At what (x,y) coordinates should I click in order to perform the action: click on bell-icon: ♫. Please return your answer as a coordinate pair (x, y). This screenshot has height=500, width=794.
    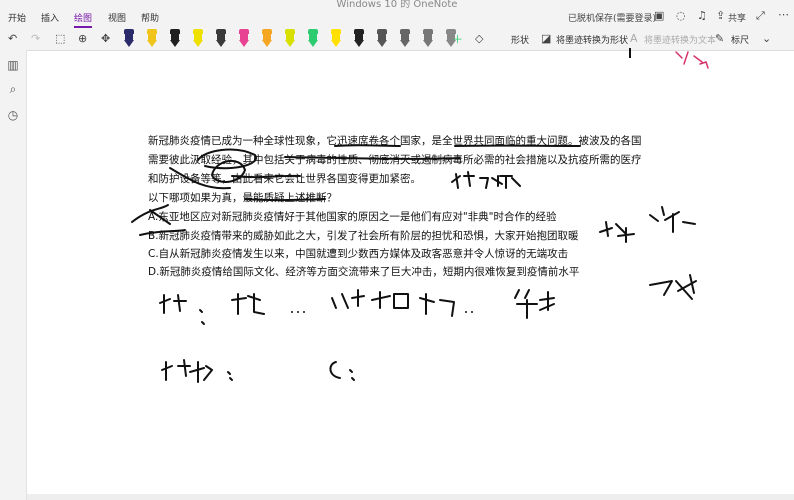
    Looking at the image, I should click on (702, 15).